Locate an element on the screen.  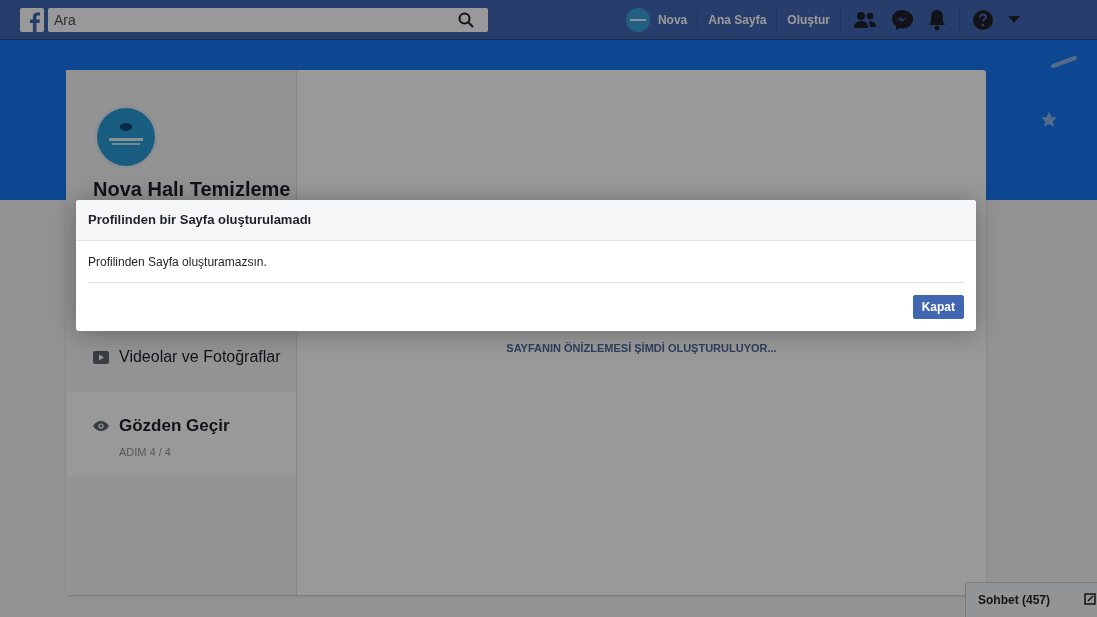
caret-icon is located at coordinates (1014, 19).